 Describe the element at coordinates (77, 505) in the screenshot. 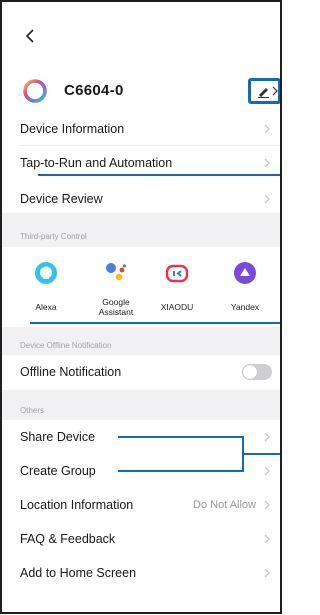

I see `location-information-label: Location Information` at that location.